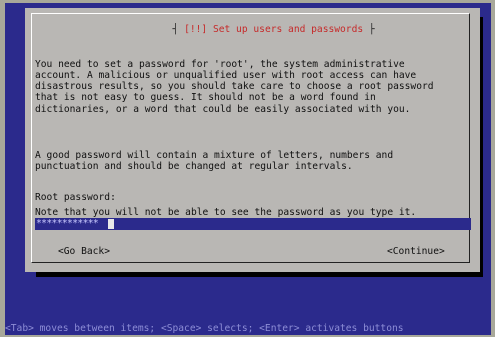 The width and height of the screenshot is (495, 337). I want to click on title-right-tick: ├, so click(369, 29).